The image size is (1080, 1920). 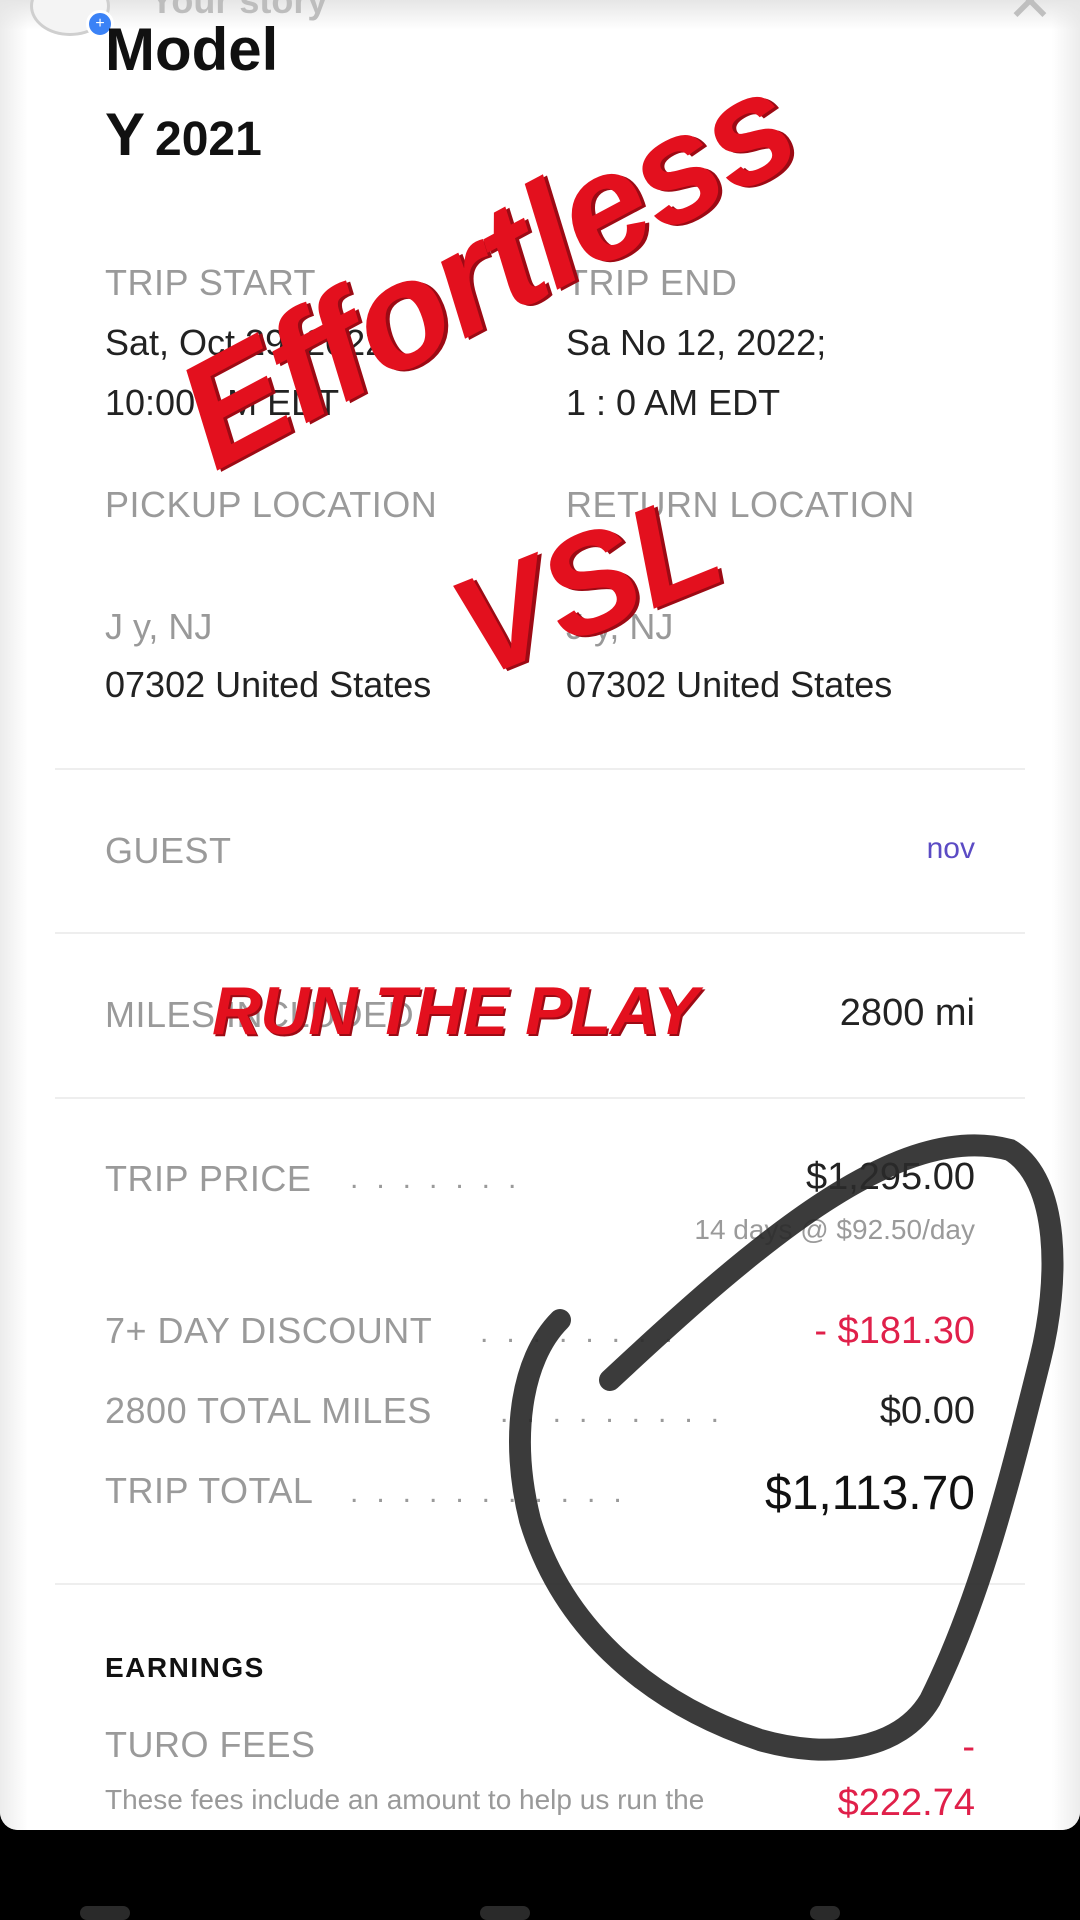 What do you see at coordinates (673, 402) in the screenshot?
I see `trip-end-time: 1 : 0 AM EDT` at bounding box center [673, 402].